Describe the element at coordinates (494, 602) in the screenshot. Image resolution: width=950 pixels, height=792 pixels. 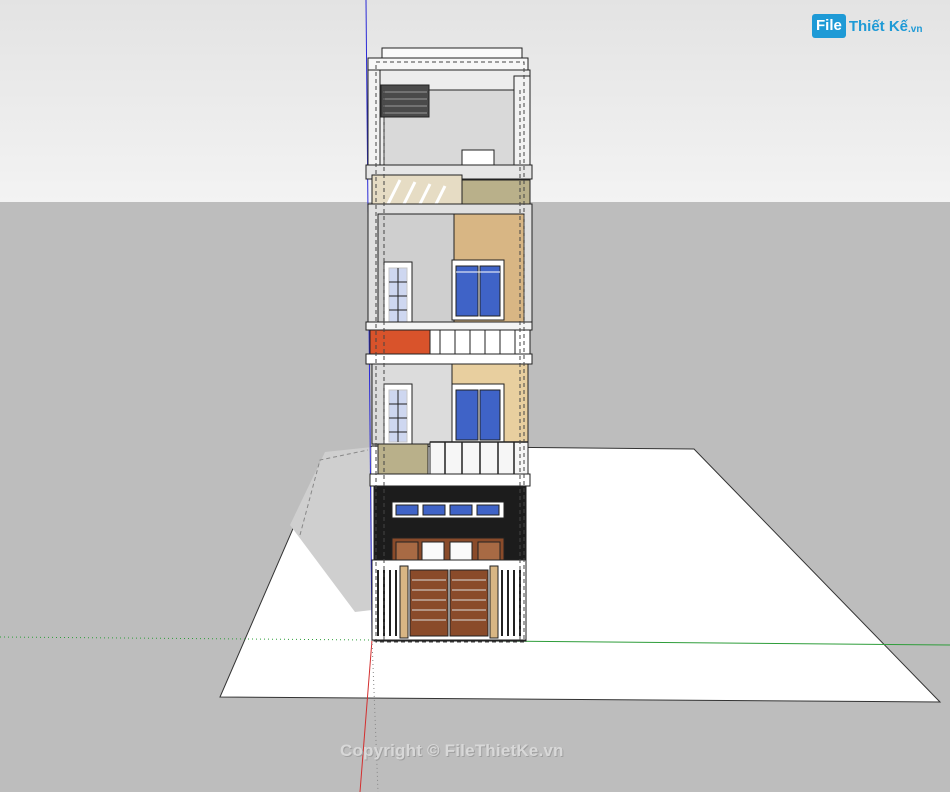
I see `gate-pillar-right` at that location.